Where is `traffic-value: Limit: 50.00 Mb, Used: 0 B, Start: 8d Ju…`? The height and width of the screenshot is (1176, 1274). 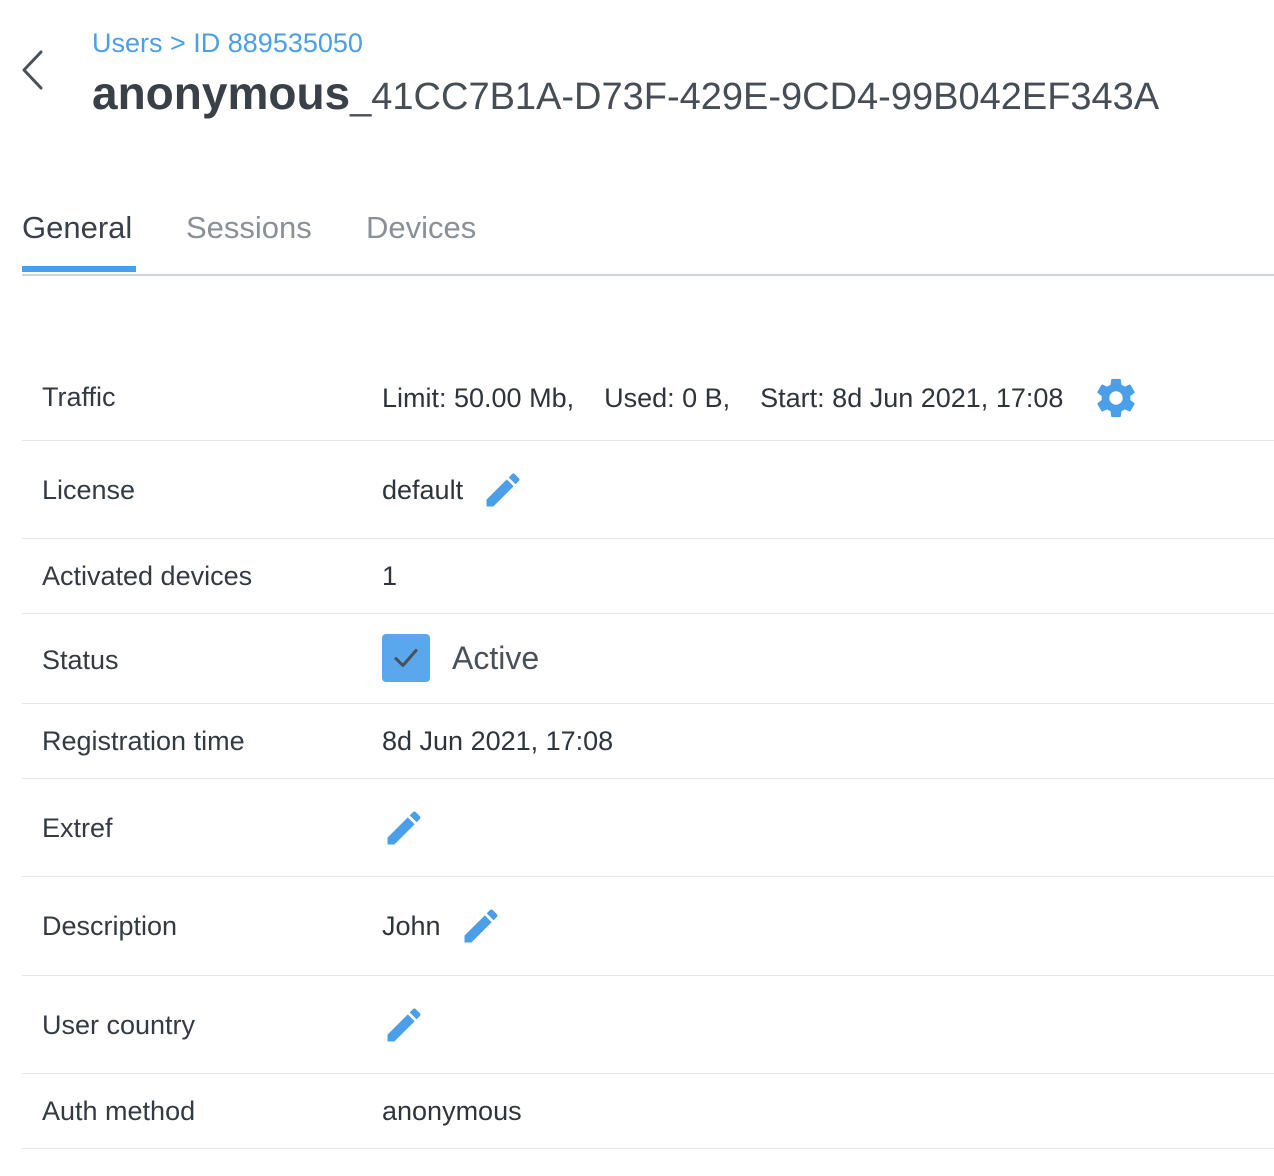 traffic-value: Limit: 50.00 Mb, Used: 0 B, Start: 8d Ju… is located at coordinates (760, 398).